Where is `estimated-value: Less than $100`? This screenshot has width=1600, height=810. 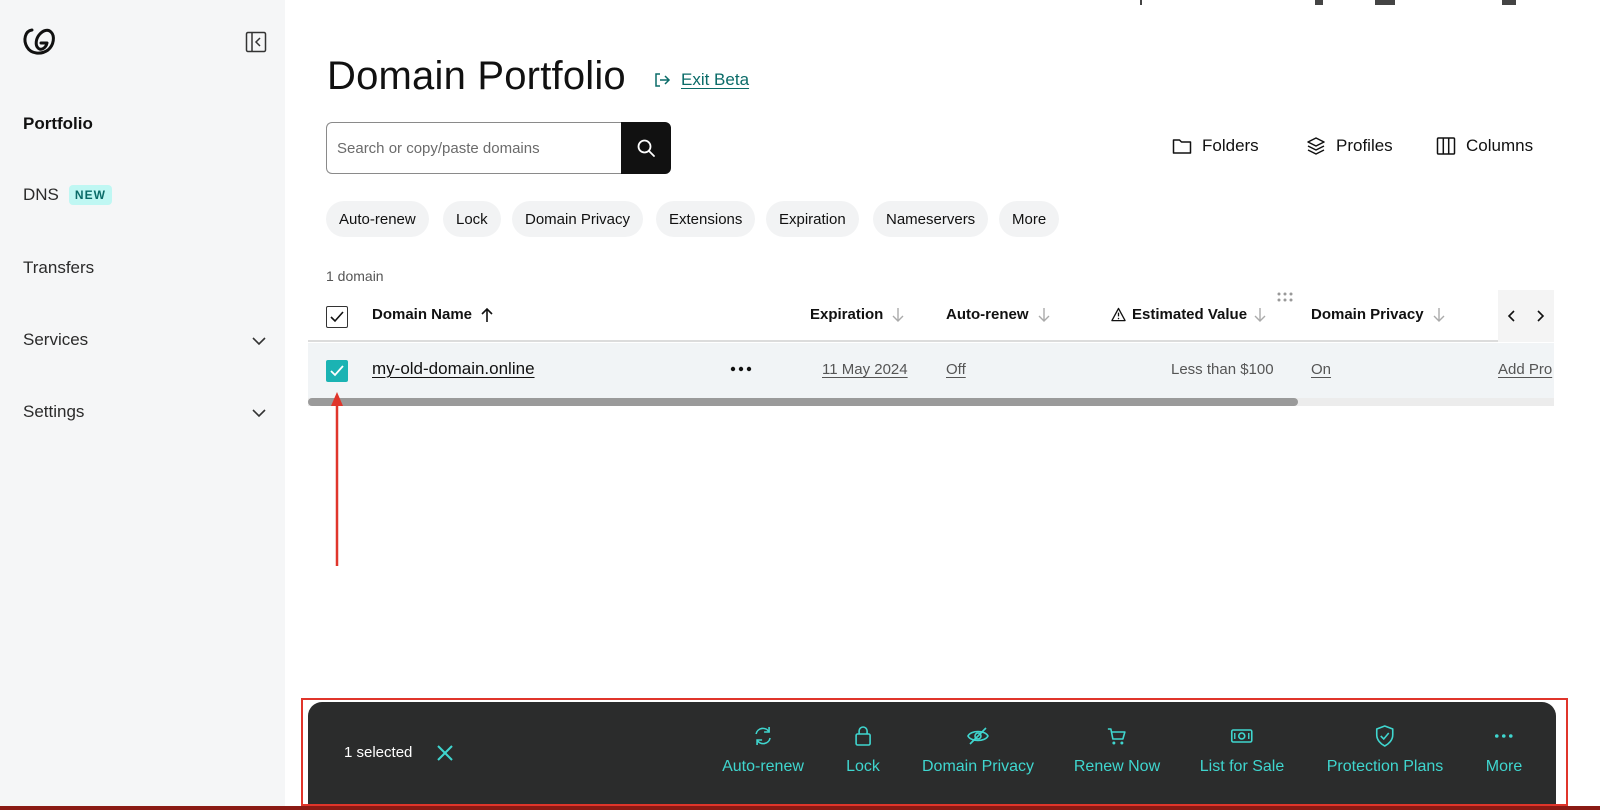
estimated-value: Less than $100 is located at coordinates (1222, 369).